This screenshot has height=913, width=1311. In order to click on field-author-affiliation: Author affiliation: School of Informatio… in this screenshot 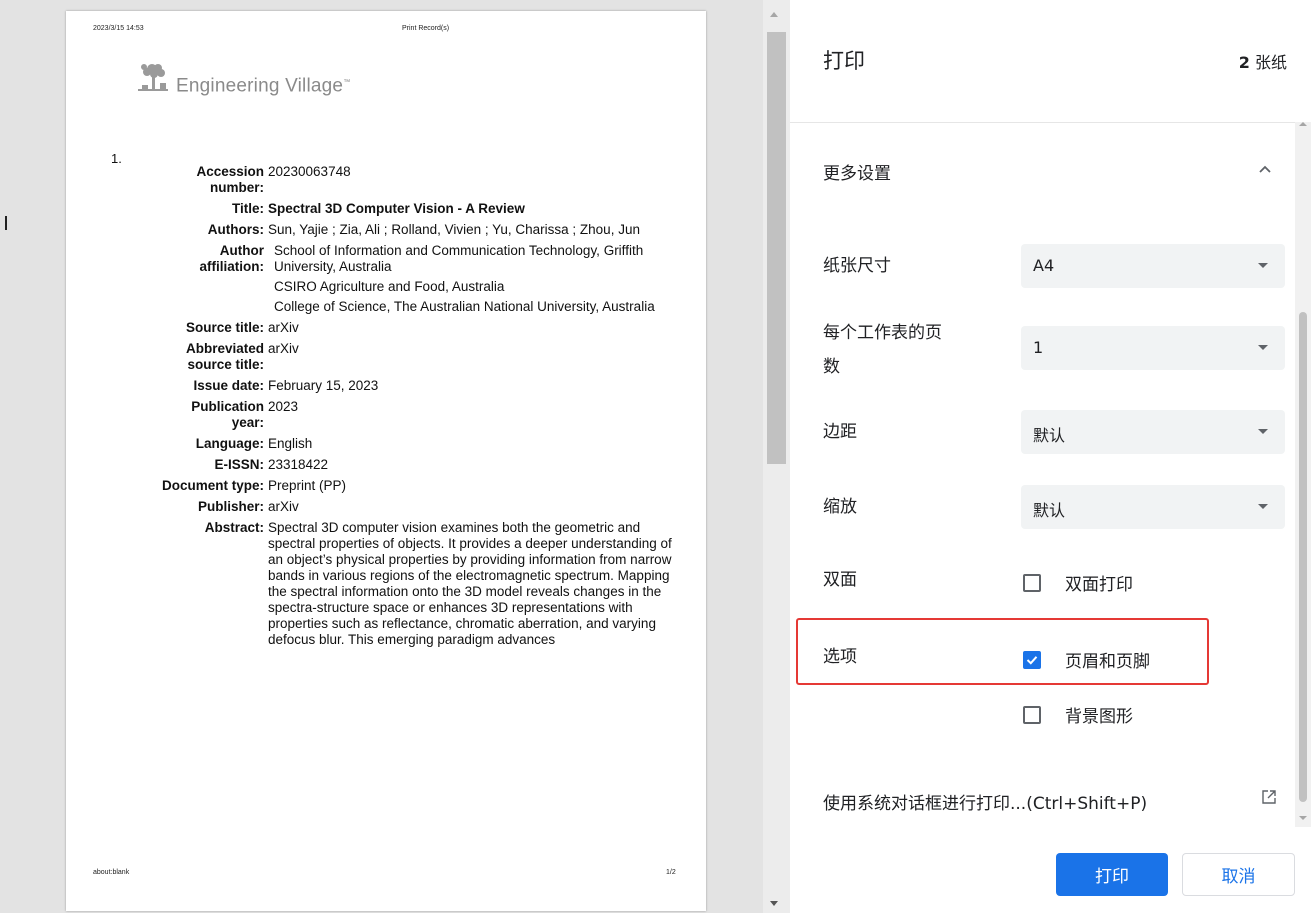, I will do `click(416, 279)`.